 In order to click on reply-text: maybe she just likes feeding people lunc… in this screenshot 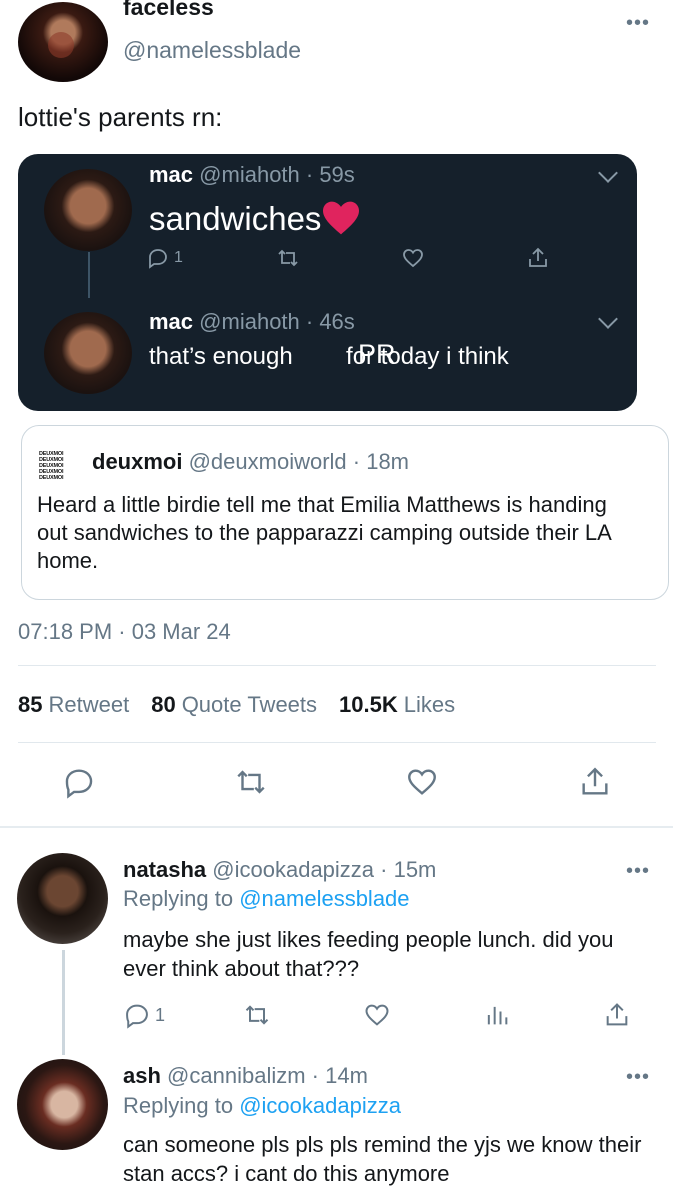, I will do `click(368, 954)`.